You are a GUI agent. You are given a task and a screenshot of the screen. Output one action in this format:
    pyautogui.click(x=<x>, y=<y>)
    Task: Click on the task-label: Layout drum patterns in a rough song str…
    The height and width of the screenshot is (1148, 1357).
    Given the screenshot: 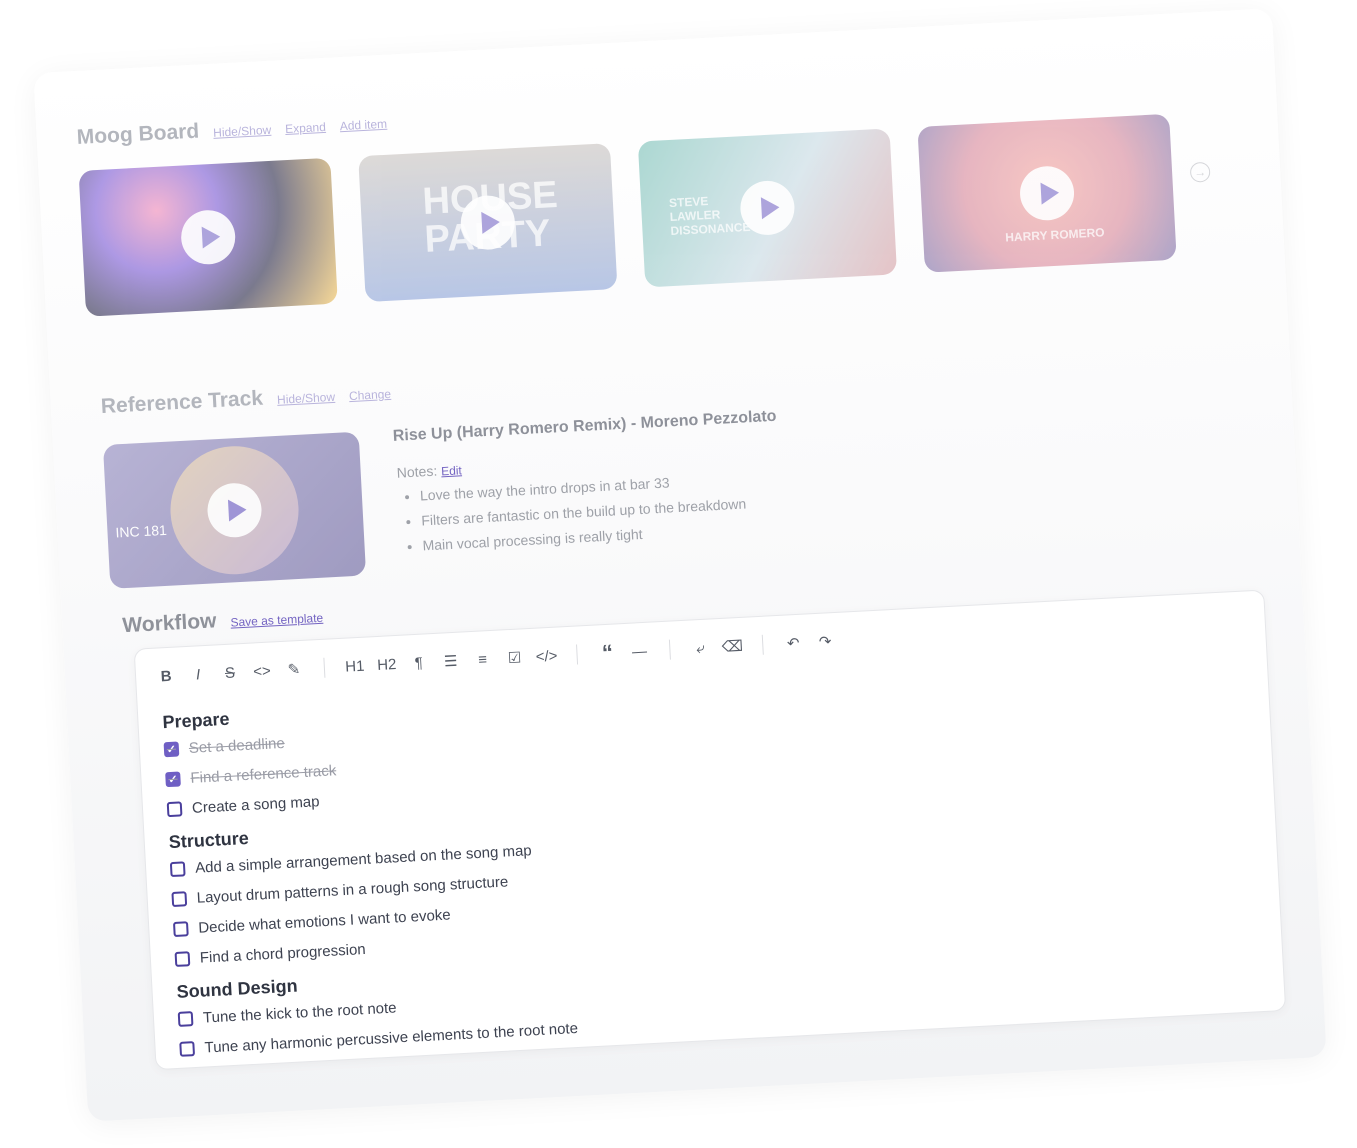 What is the action you would take?
    pyautogui.click(x=352, y=890)
    